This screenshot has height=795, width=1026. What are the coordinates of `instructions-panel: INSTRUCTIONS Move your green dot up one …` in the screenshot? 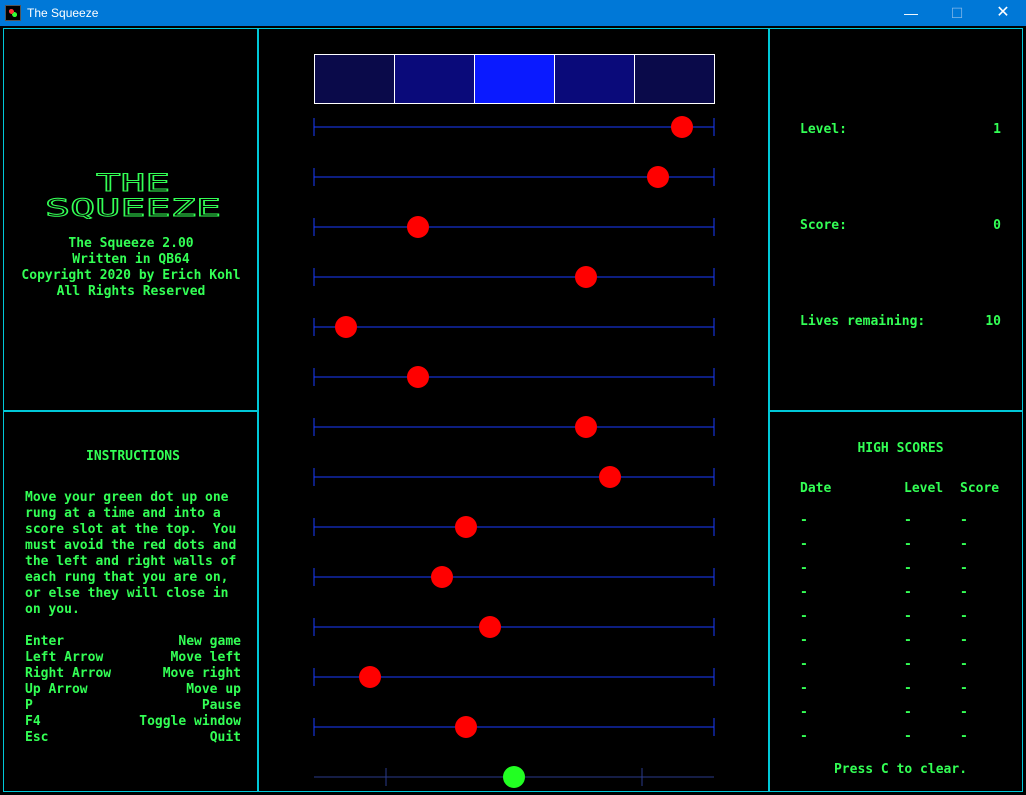 It's located at (131, 601).